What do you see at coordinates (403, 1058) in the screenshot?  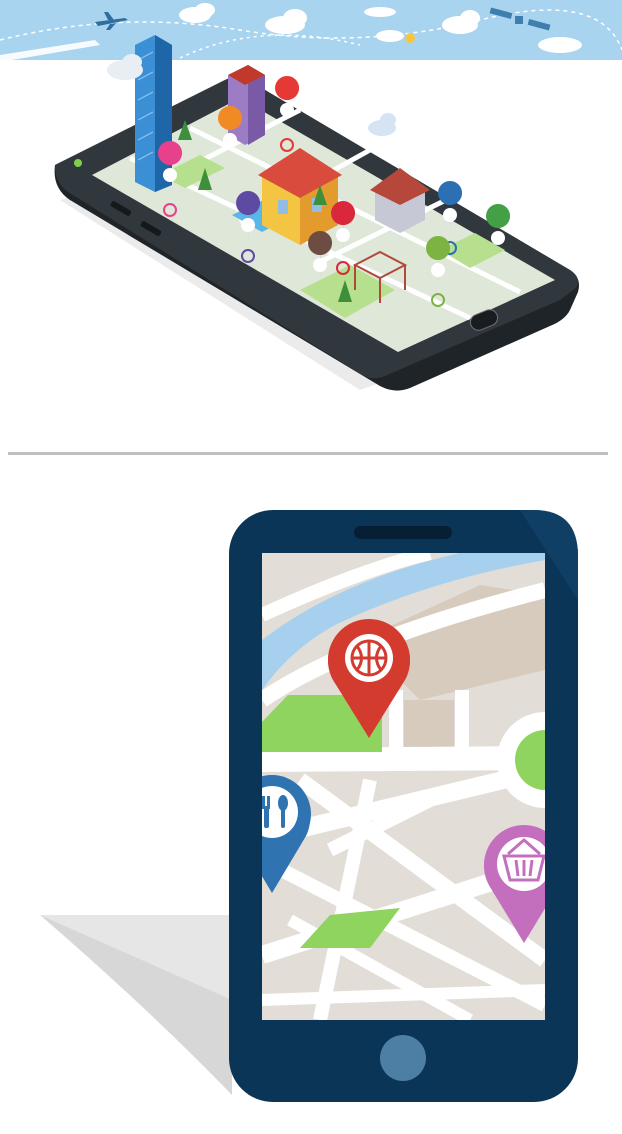 I see `home-button` at bounding box center [403, 1058].